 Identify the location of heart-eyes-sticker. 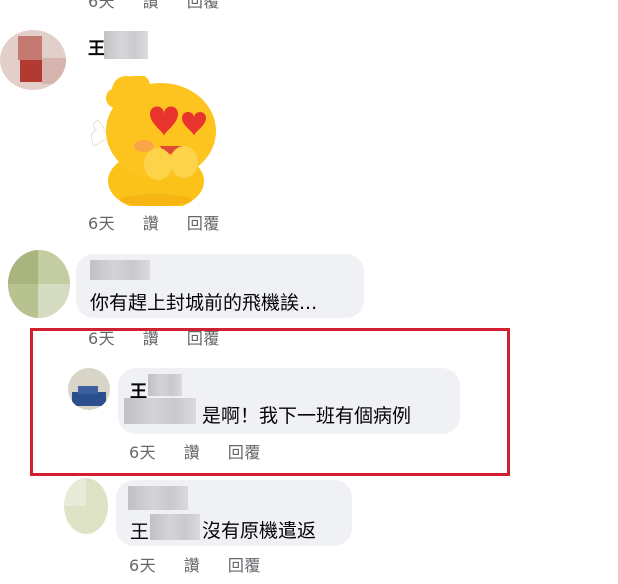
(151, 142).